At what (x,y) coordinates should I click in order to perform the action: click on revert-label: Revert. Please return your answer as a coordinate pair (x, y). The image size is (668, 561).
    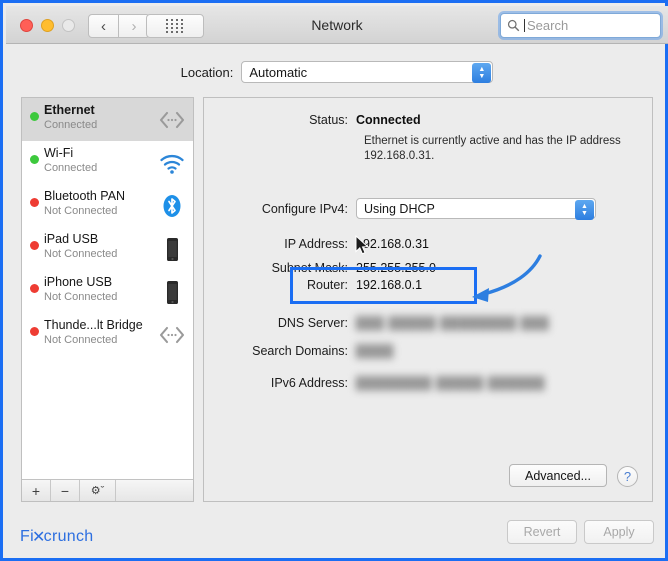
    Looking at the image, I should click on (542, 532).